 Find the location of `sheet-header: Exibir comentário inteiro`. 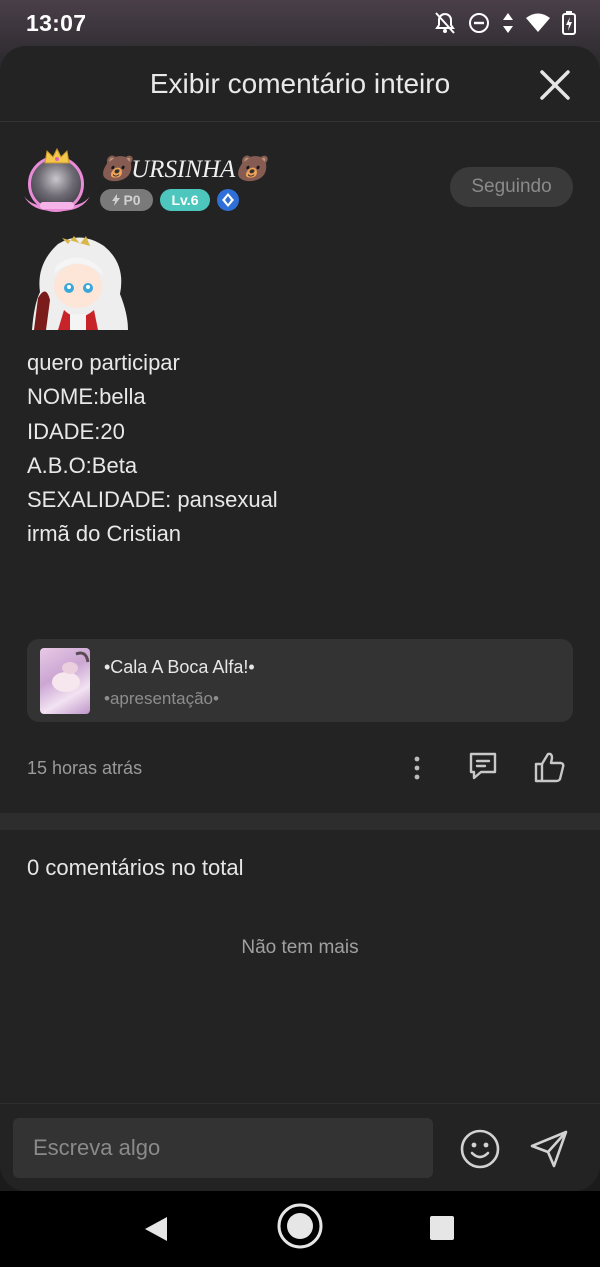

sheet-header: Exibir comentário inteiro is located at coordinates (300, 84).